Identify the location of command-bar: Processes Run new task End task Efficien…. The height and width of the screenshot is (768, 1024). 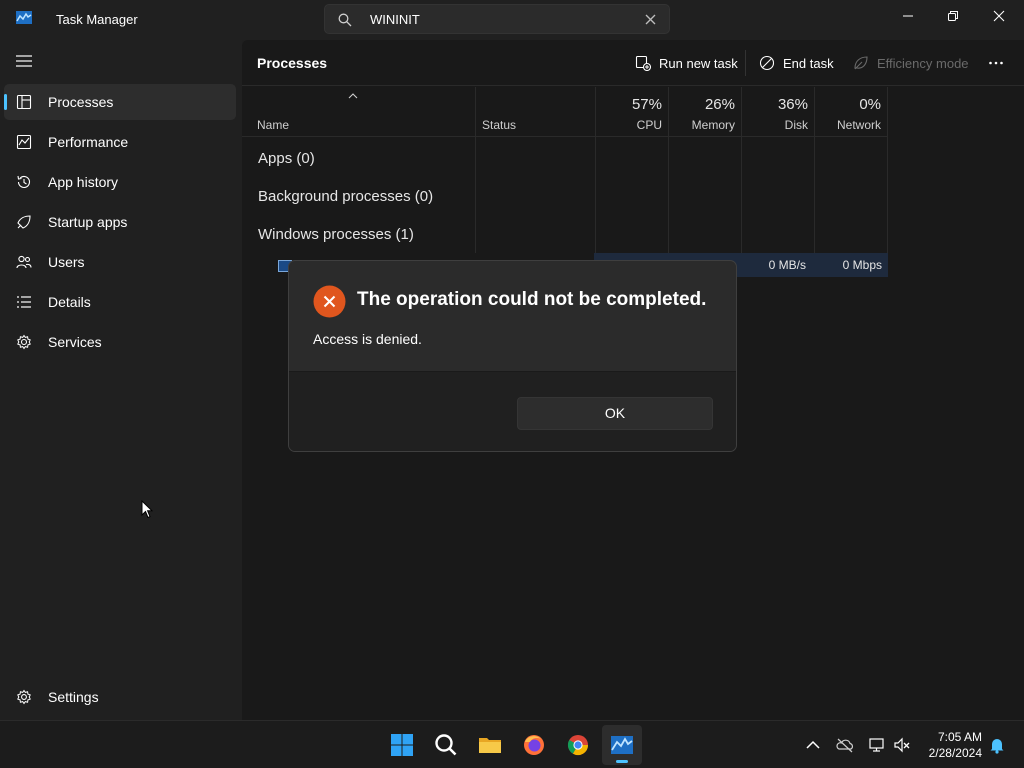
(633, 63).